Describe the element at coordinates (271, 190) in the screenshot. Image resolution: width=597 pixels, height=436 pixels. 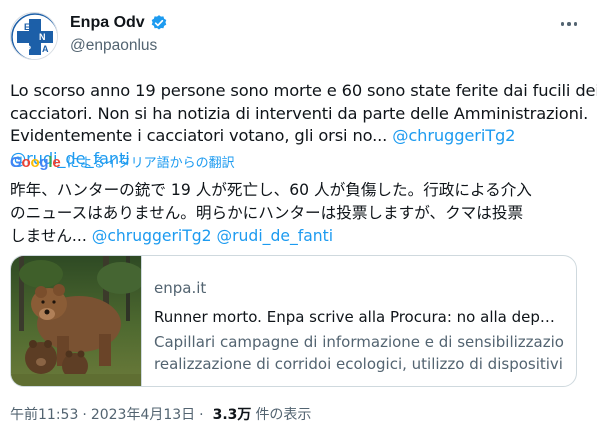
I see `translated-text-line: 昨年、ハンターの銃で 19 人が死亡し、60 人が負傷した。行政による介入` at that location.